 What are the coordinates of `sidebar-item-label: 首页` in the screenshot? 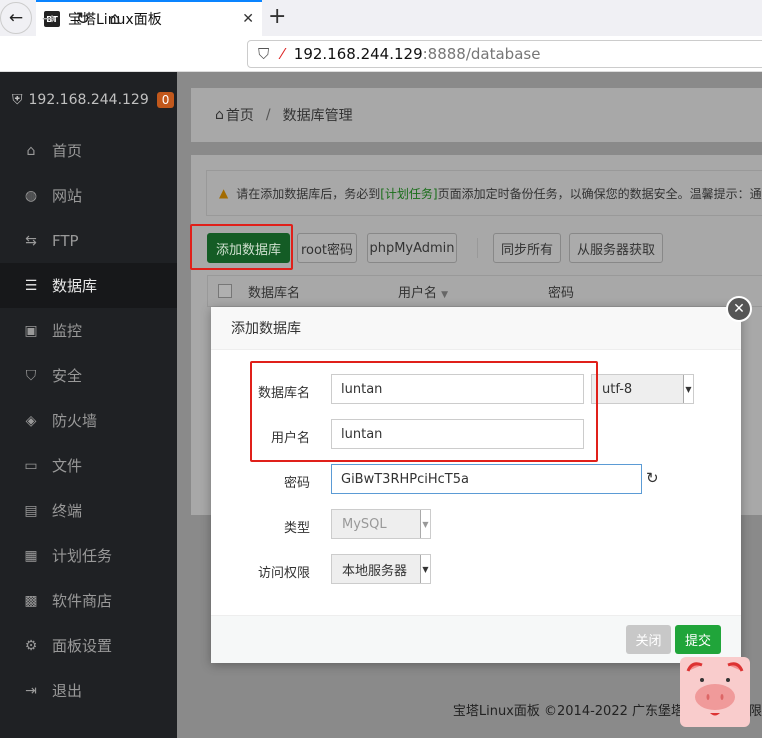 It's located at (67, 151).